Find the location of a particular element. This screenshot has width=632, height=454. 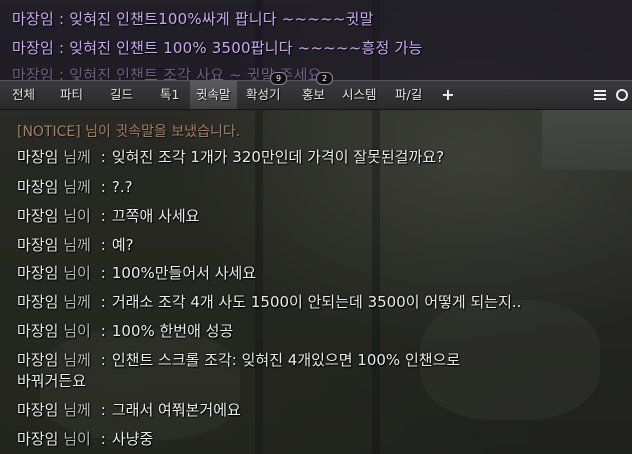

message-text: 사냥중 is located at coordinates (132, 439).